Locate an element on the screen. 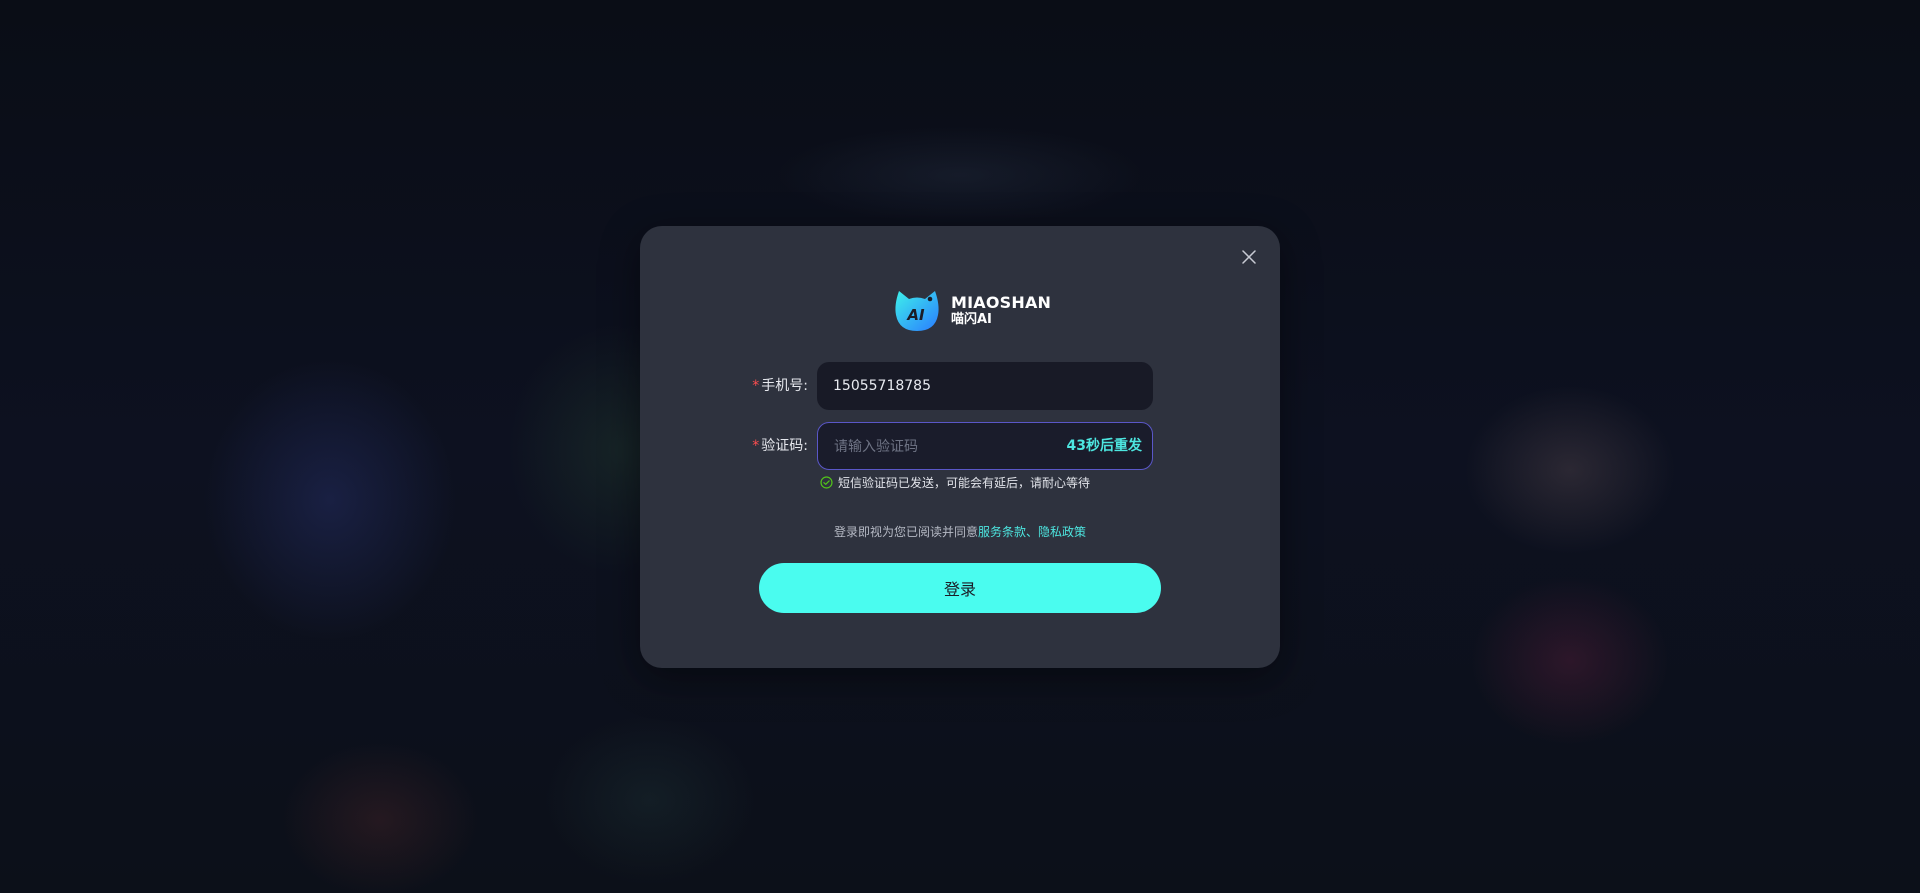  code-input-box: 43秒后重发 is located at coordinates (985, 446).